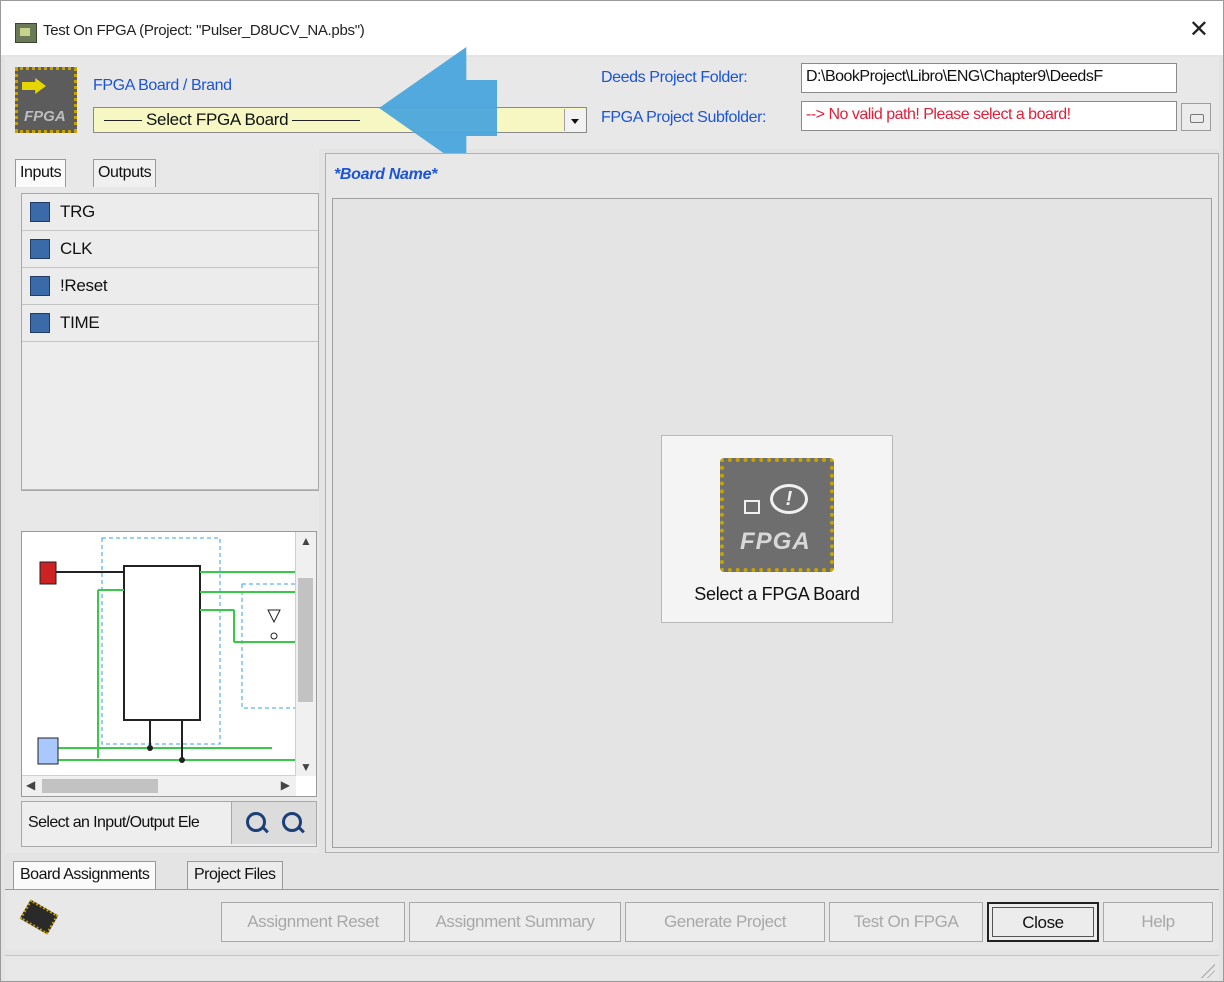 This screenshot has height=982, width=1224. I want to click on subfolder-label: FPGA Project Subfolder:, so click(684, 117).